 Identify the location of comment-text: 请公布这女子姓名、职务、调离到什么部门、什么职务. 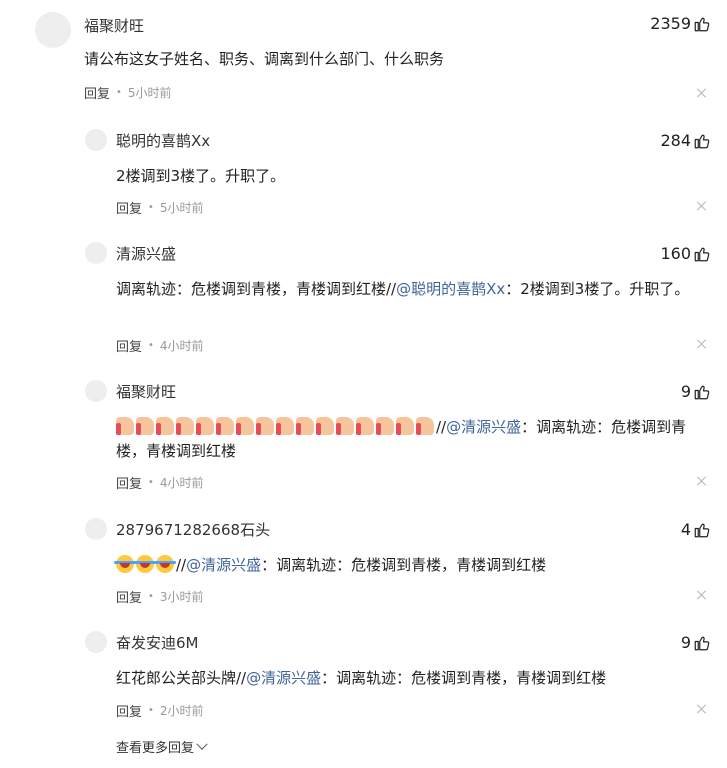
(264, 59).